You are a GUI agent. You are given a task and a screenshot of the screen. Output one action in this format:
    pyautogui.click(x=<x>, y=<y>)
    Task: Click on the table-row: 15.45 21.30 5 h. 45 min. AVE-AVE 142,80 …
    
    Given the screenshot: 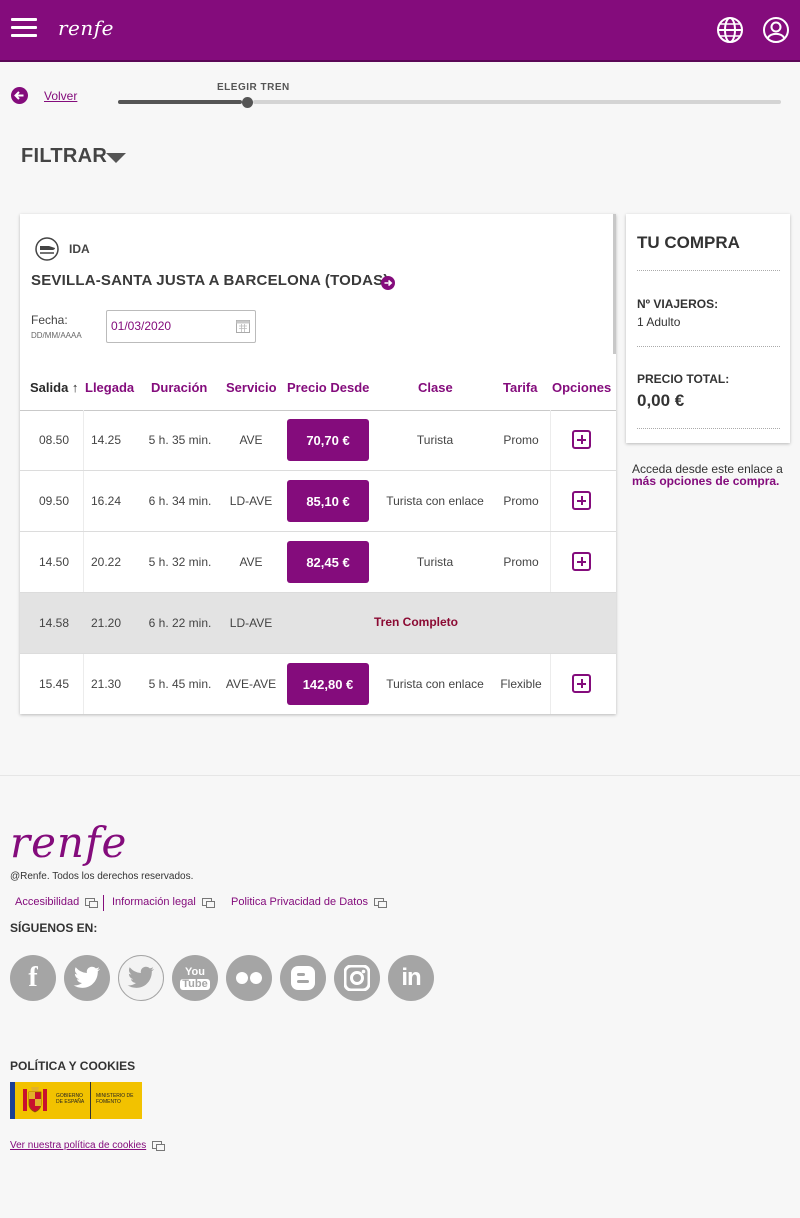 What is the action you would take?
    pyautogui.click(x=318, y=684)
    